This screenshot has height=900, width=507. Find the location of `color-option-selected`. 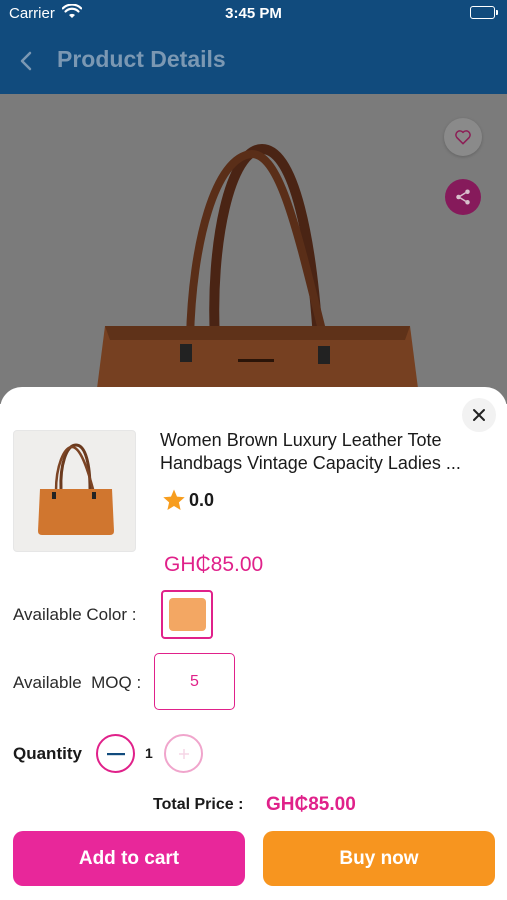

color-option-selected is located at coordinates (187, 614).